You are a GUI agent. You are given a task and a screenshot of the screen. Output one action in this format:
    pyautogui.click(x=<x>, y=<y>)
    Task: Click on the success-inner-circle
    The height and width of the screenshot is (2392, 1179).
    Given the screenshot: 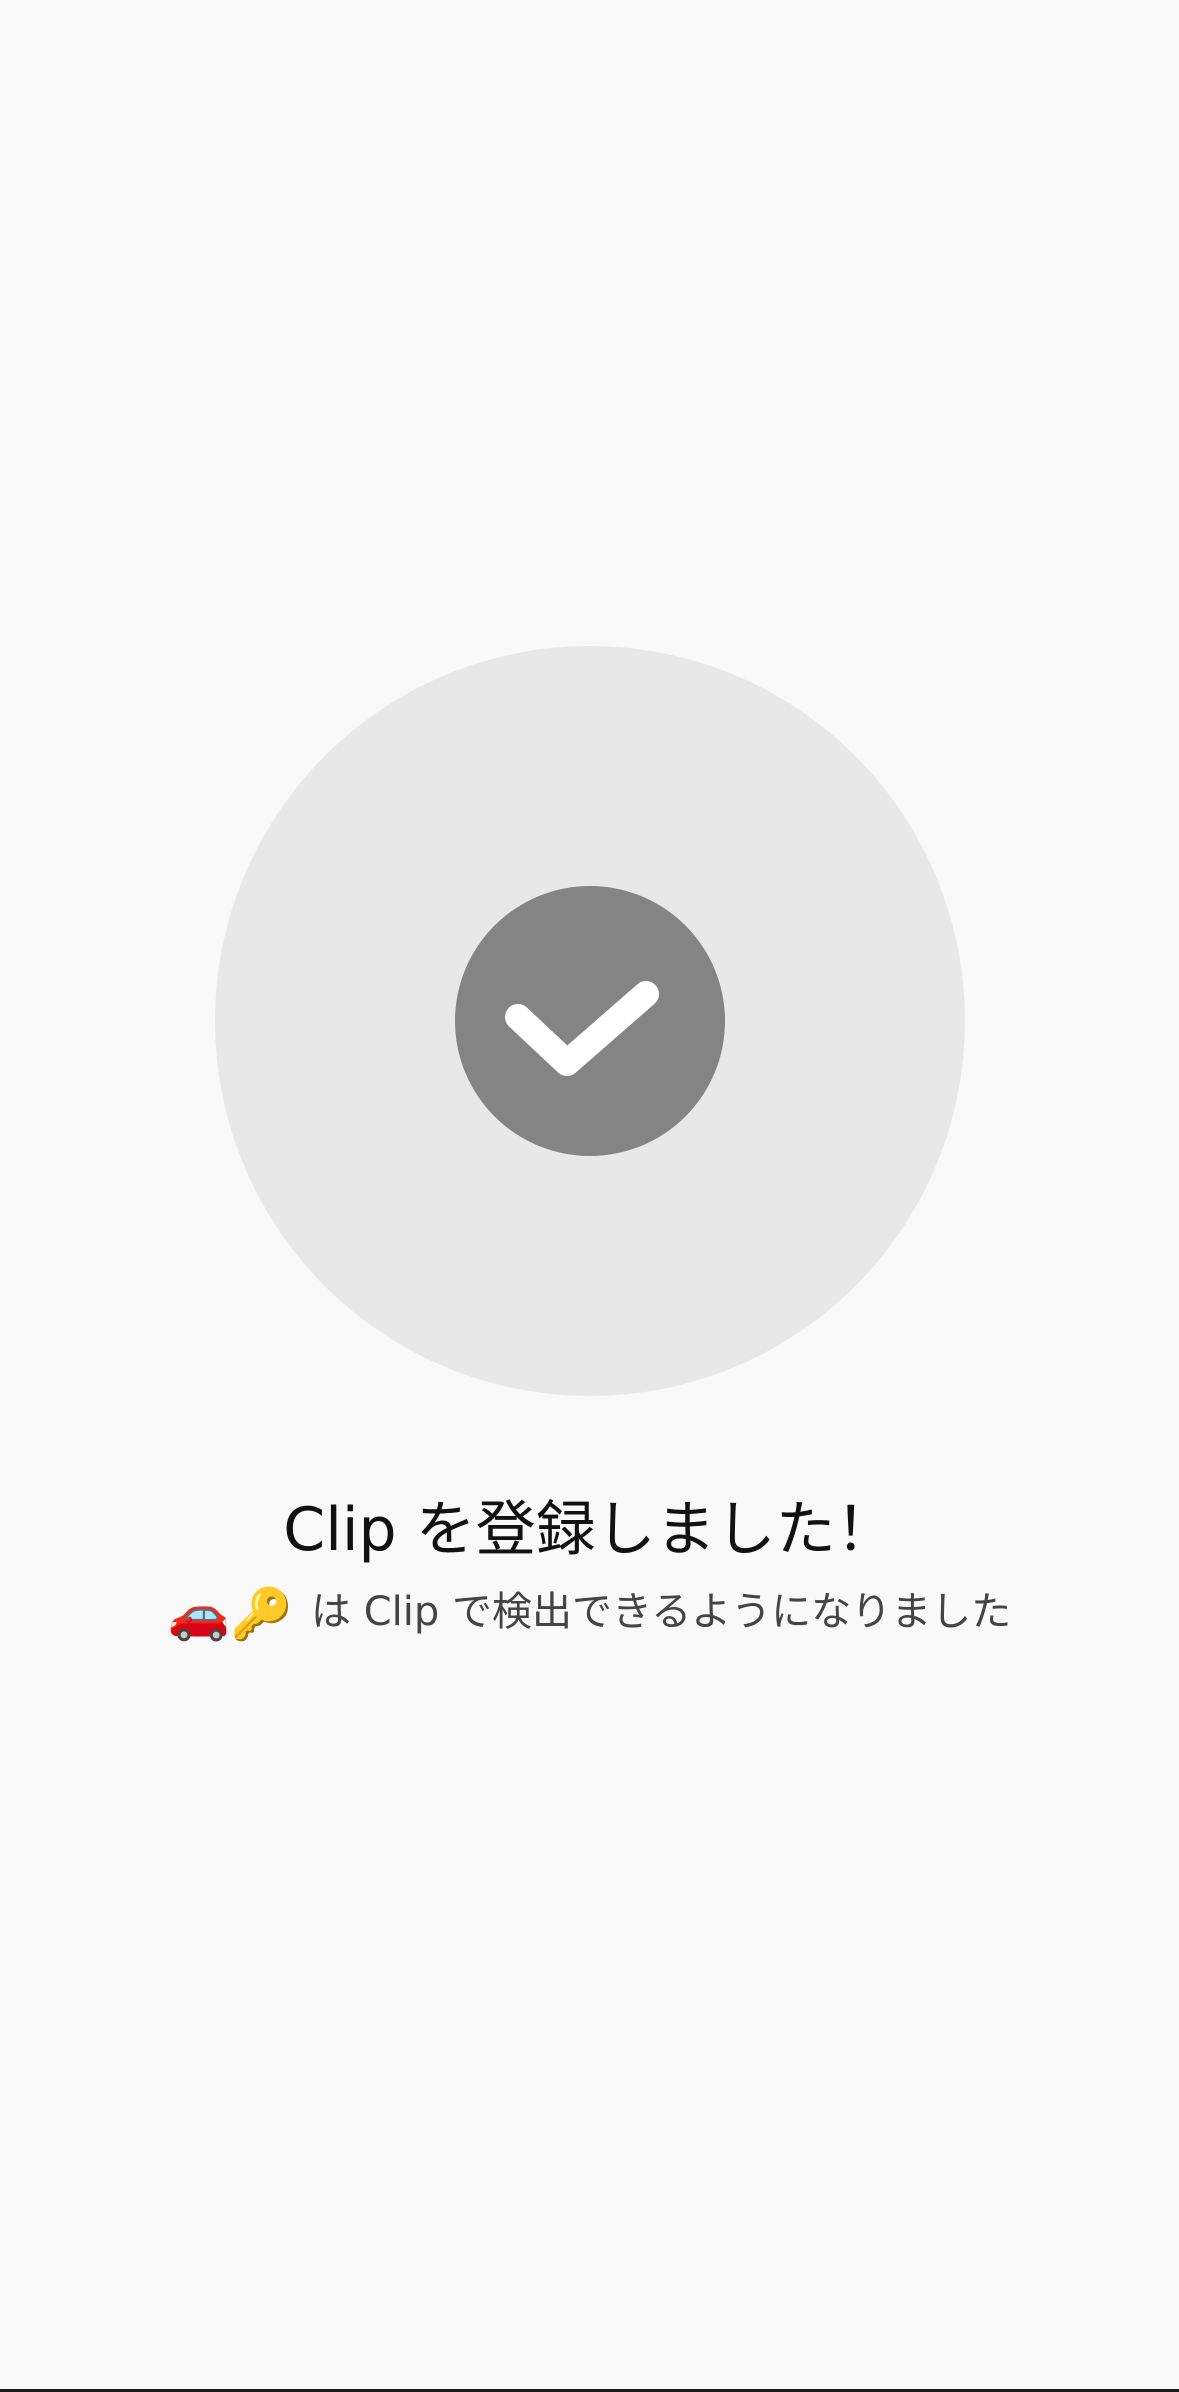 What is the action you would take?
    pyautogui.click(x=590, y=1021)
    